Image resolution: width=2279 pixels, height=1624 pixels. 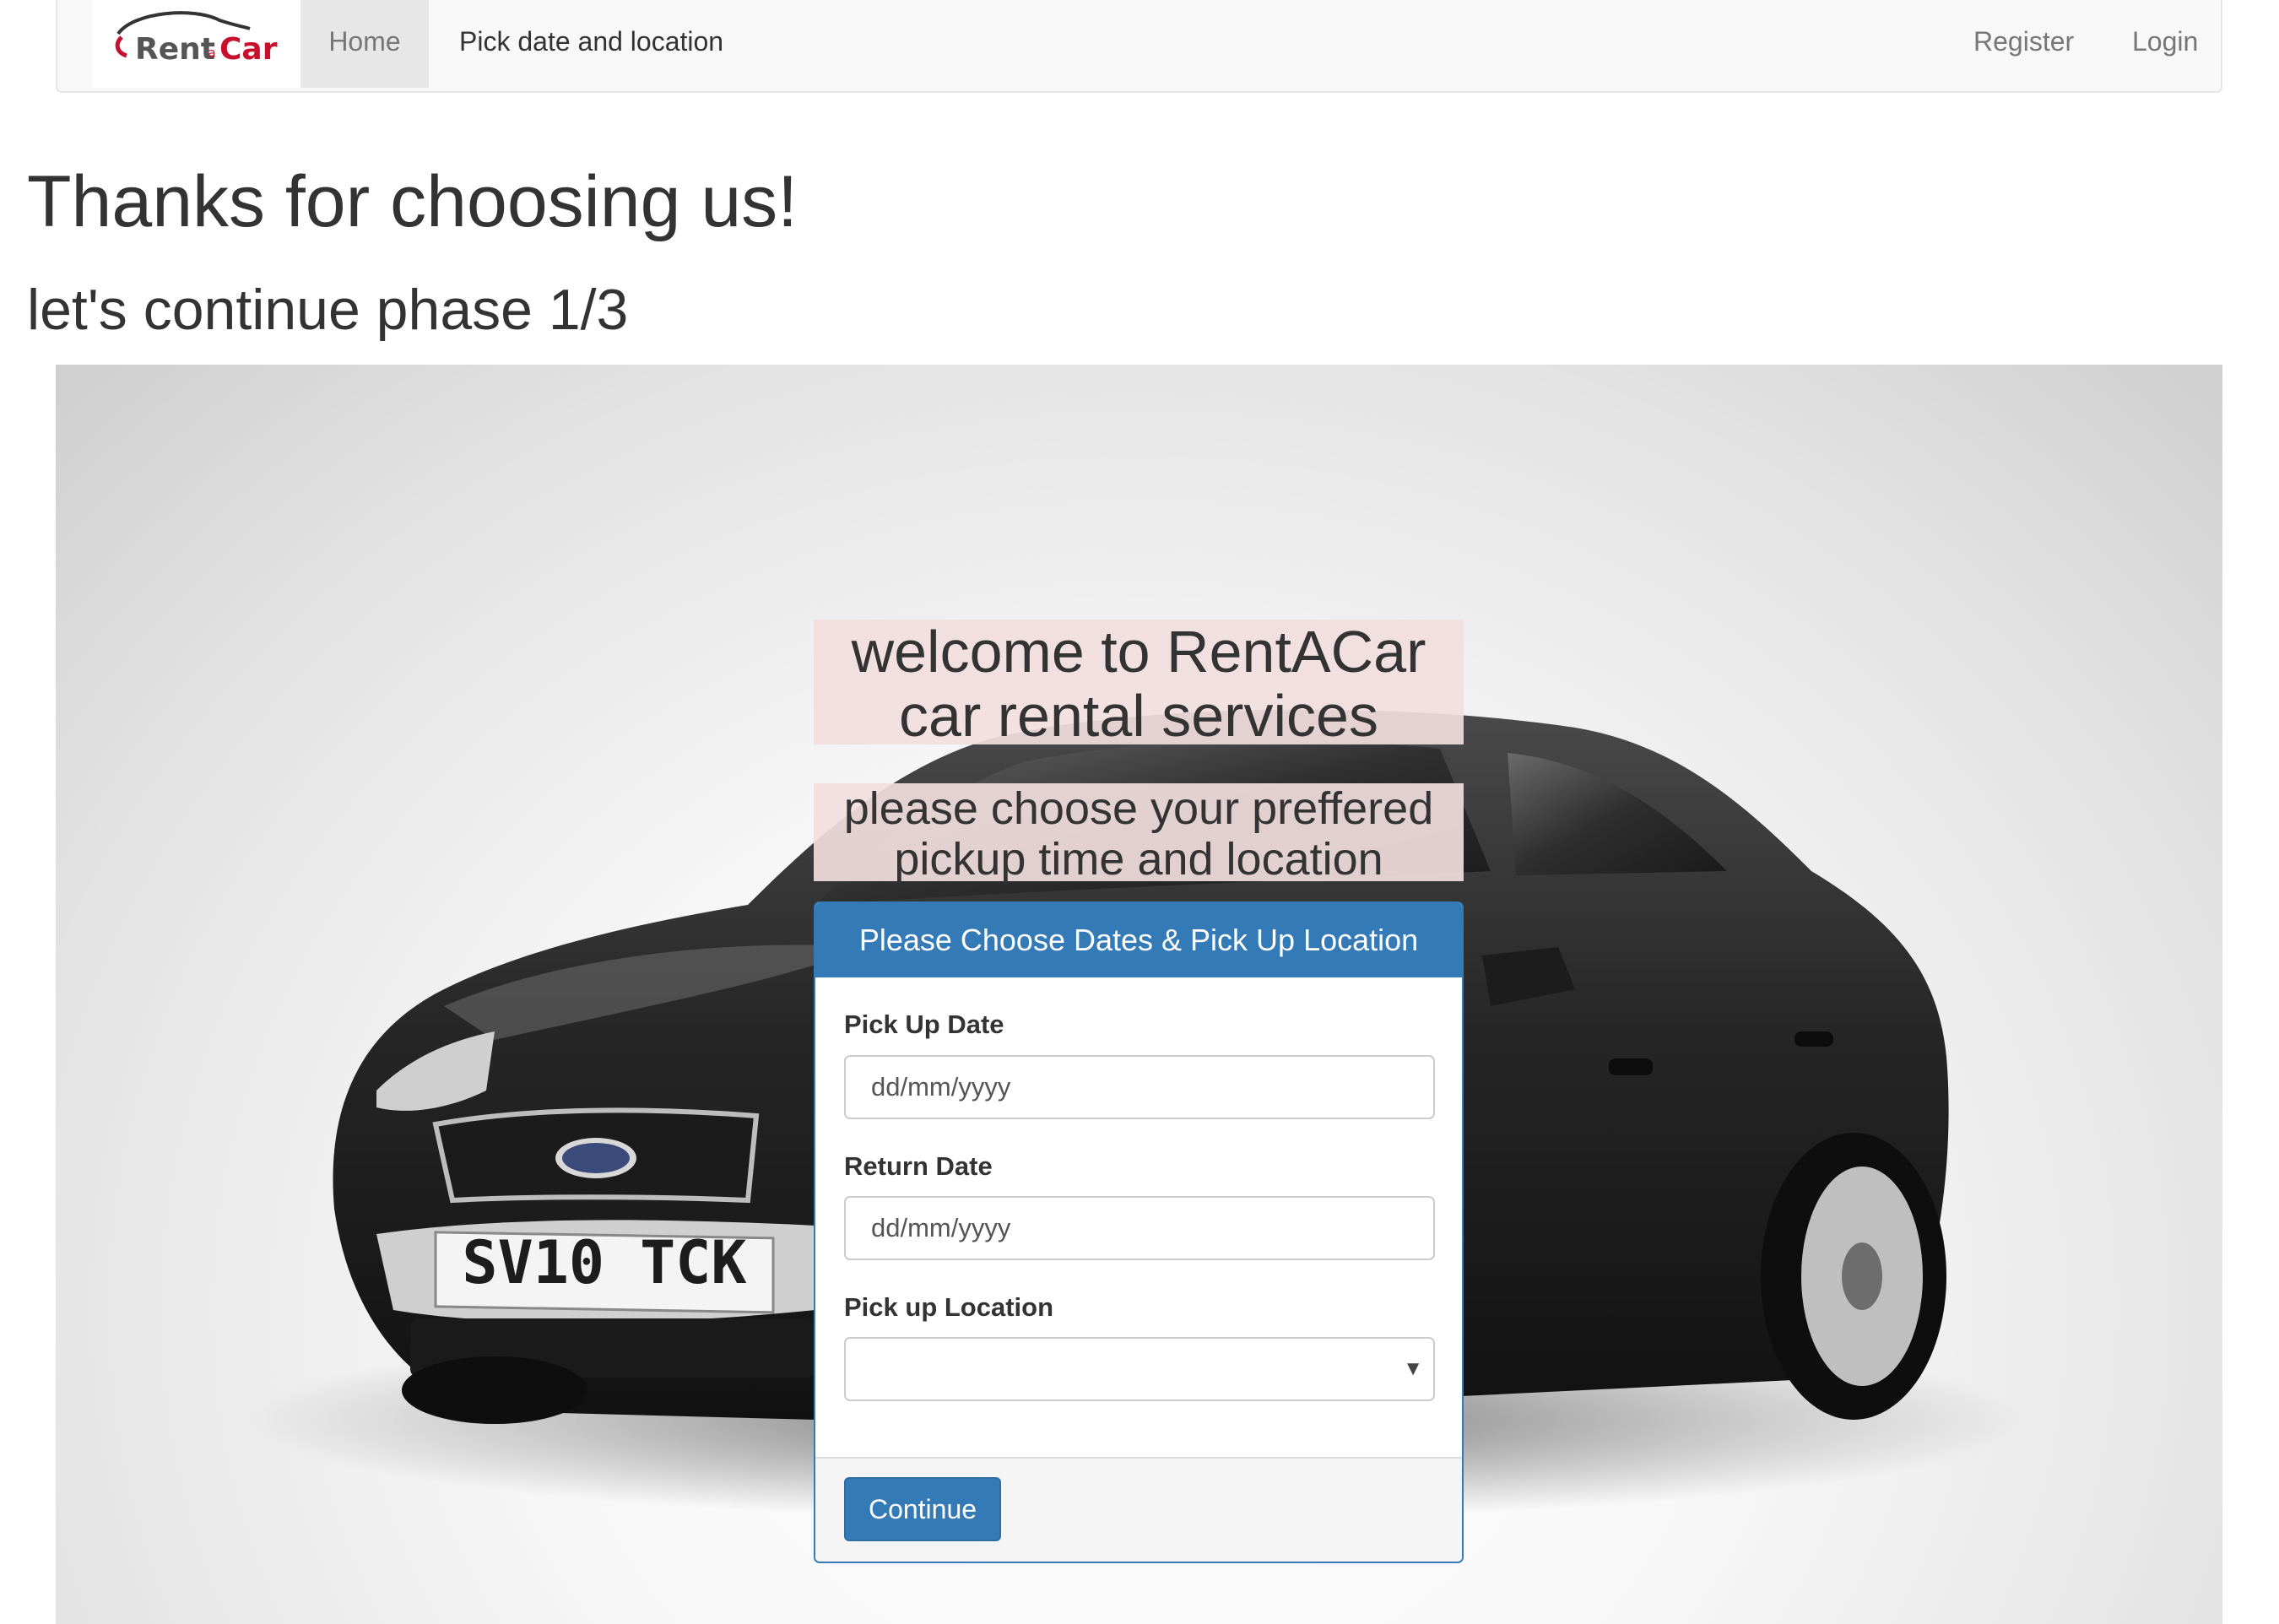 I want to click on continue-button: Continue, so click(x=923, y=1509).